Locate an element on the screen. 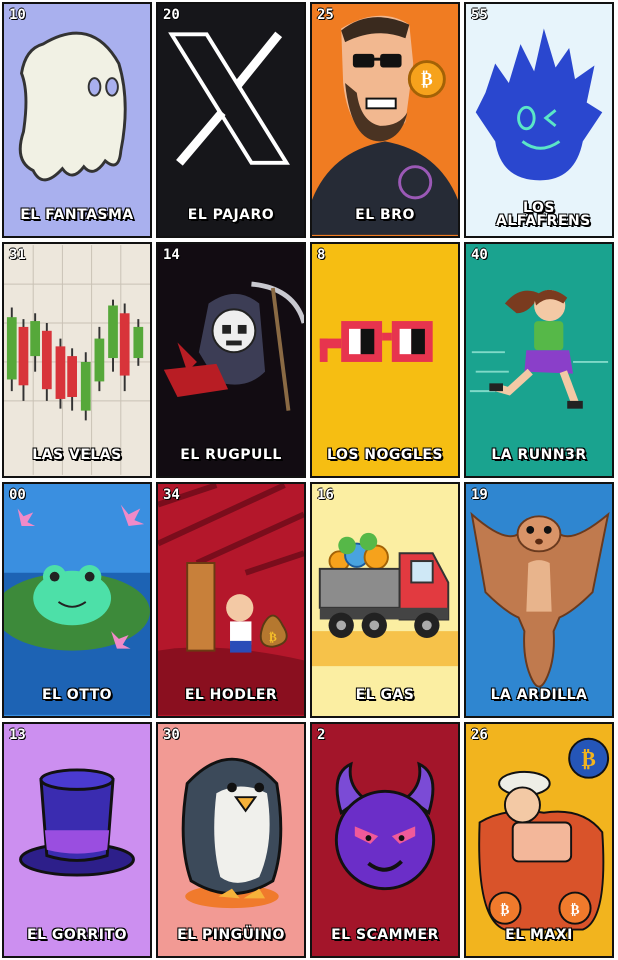  card-los-noggles: 8 LOS NOGGLES is located at coordinates (385, 360).